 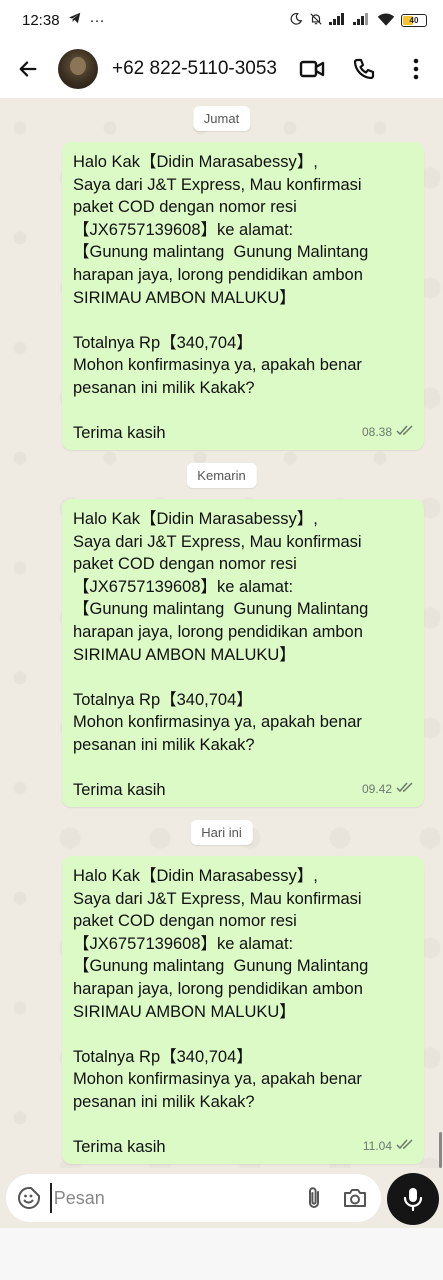 I want to click on camera-icon, so click(x=355, y=1198).